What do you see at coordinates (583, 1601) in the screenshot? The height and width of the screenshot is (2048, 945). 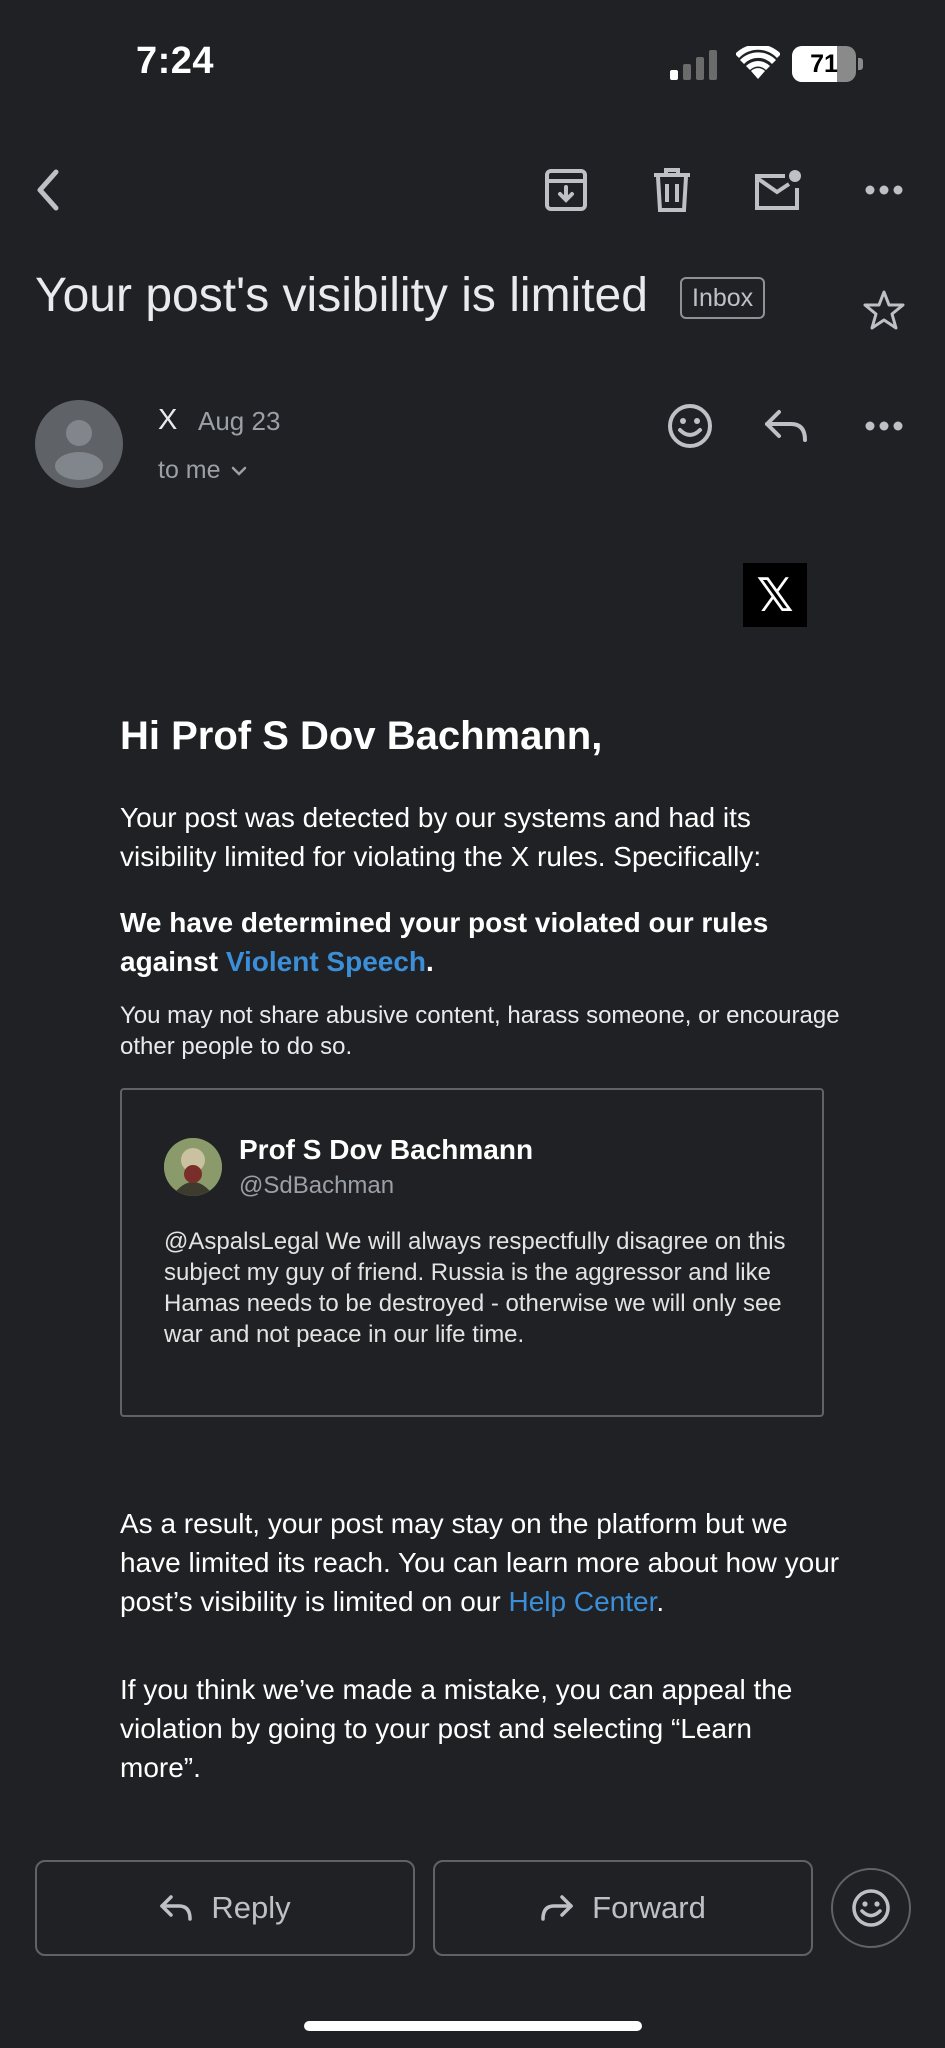 I see `help-center-link: Help Center` at bounding box center [583, 1601].